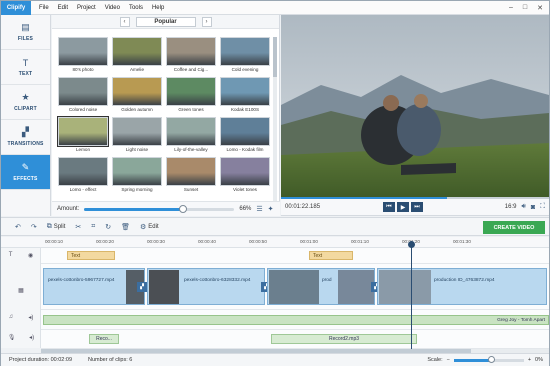  Describe the element at coordinates (514, 227) in the screenshot. I see `create-video-button: CREATE VIDEO` at that location.